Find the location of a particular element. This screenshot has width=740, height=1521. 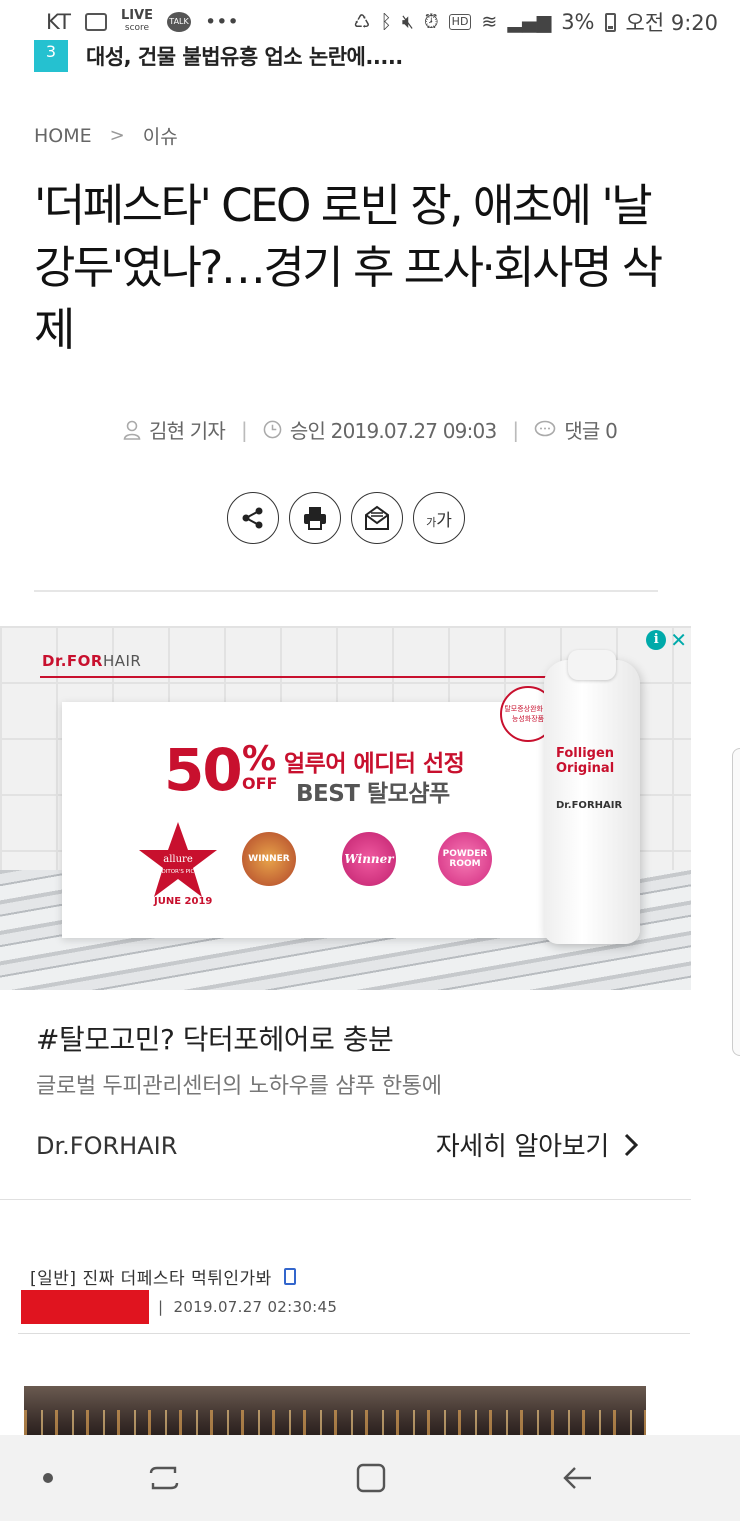

envelope-icon is located at coordinates (377, 517).